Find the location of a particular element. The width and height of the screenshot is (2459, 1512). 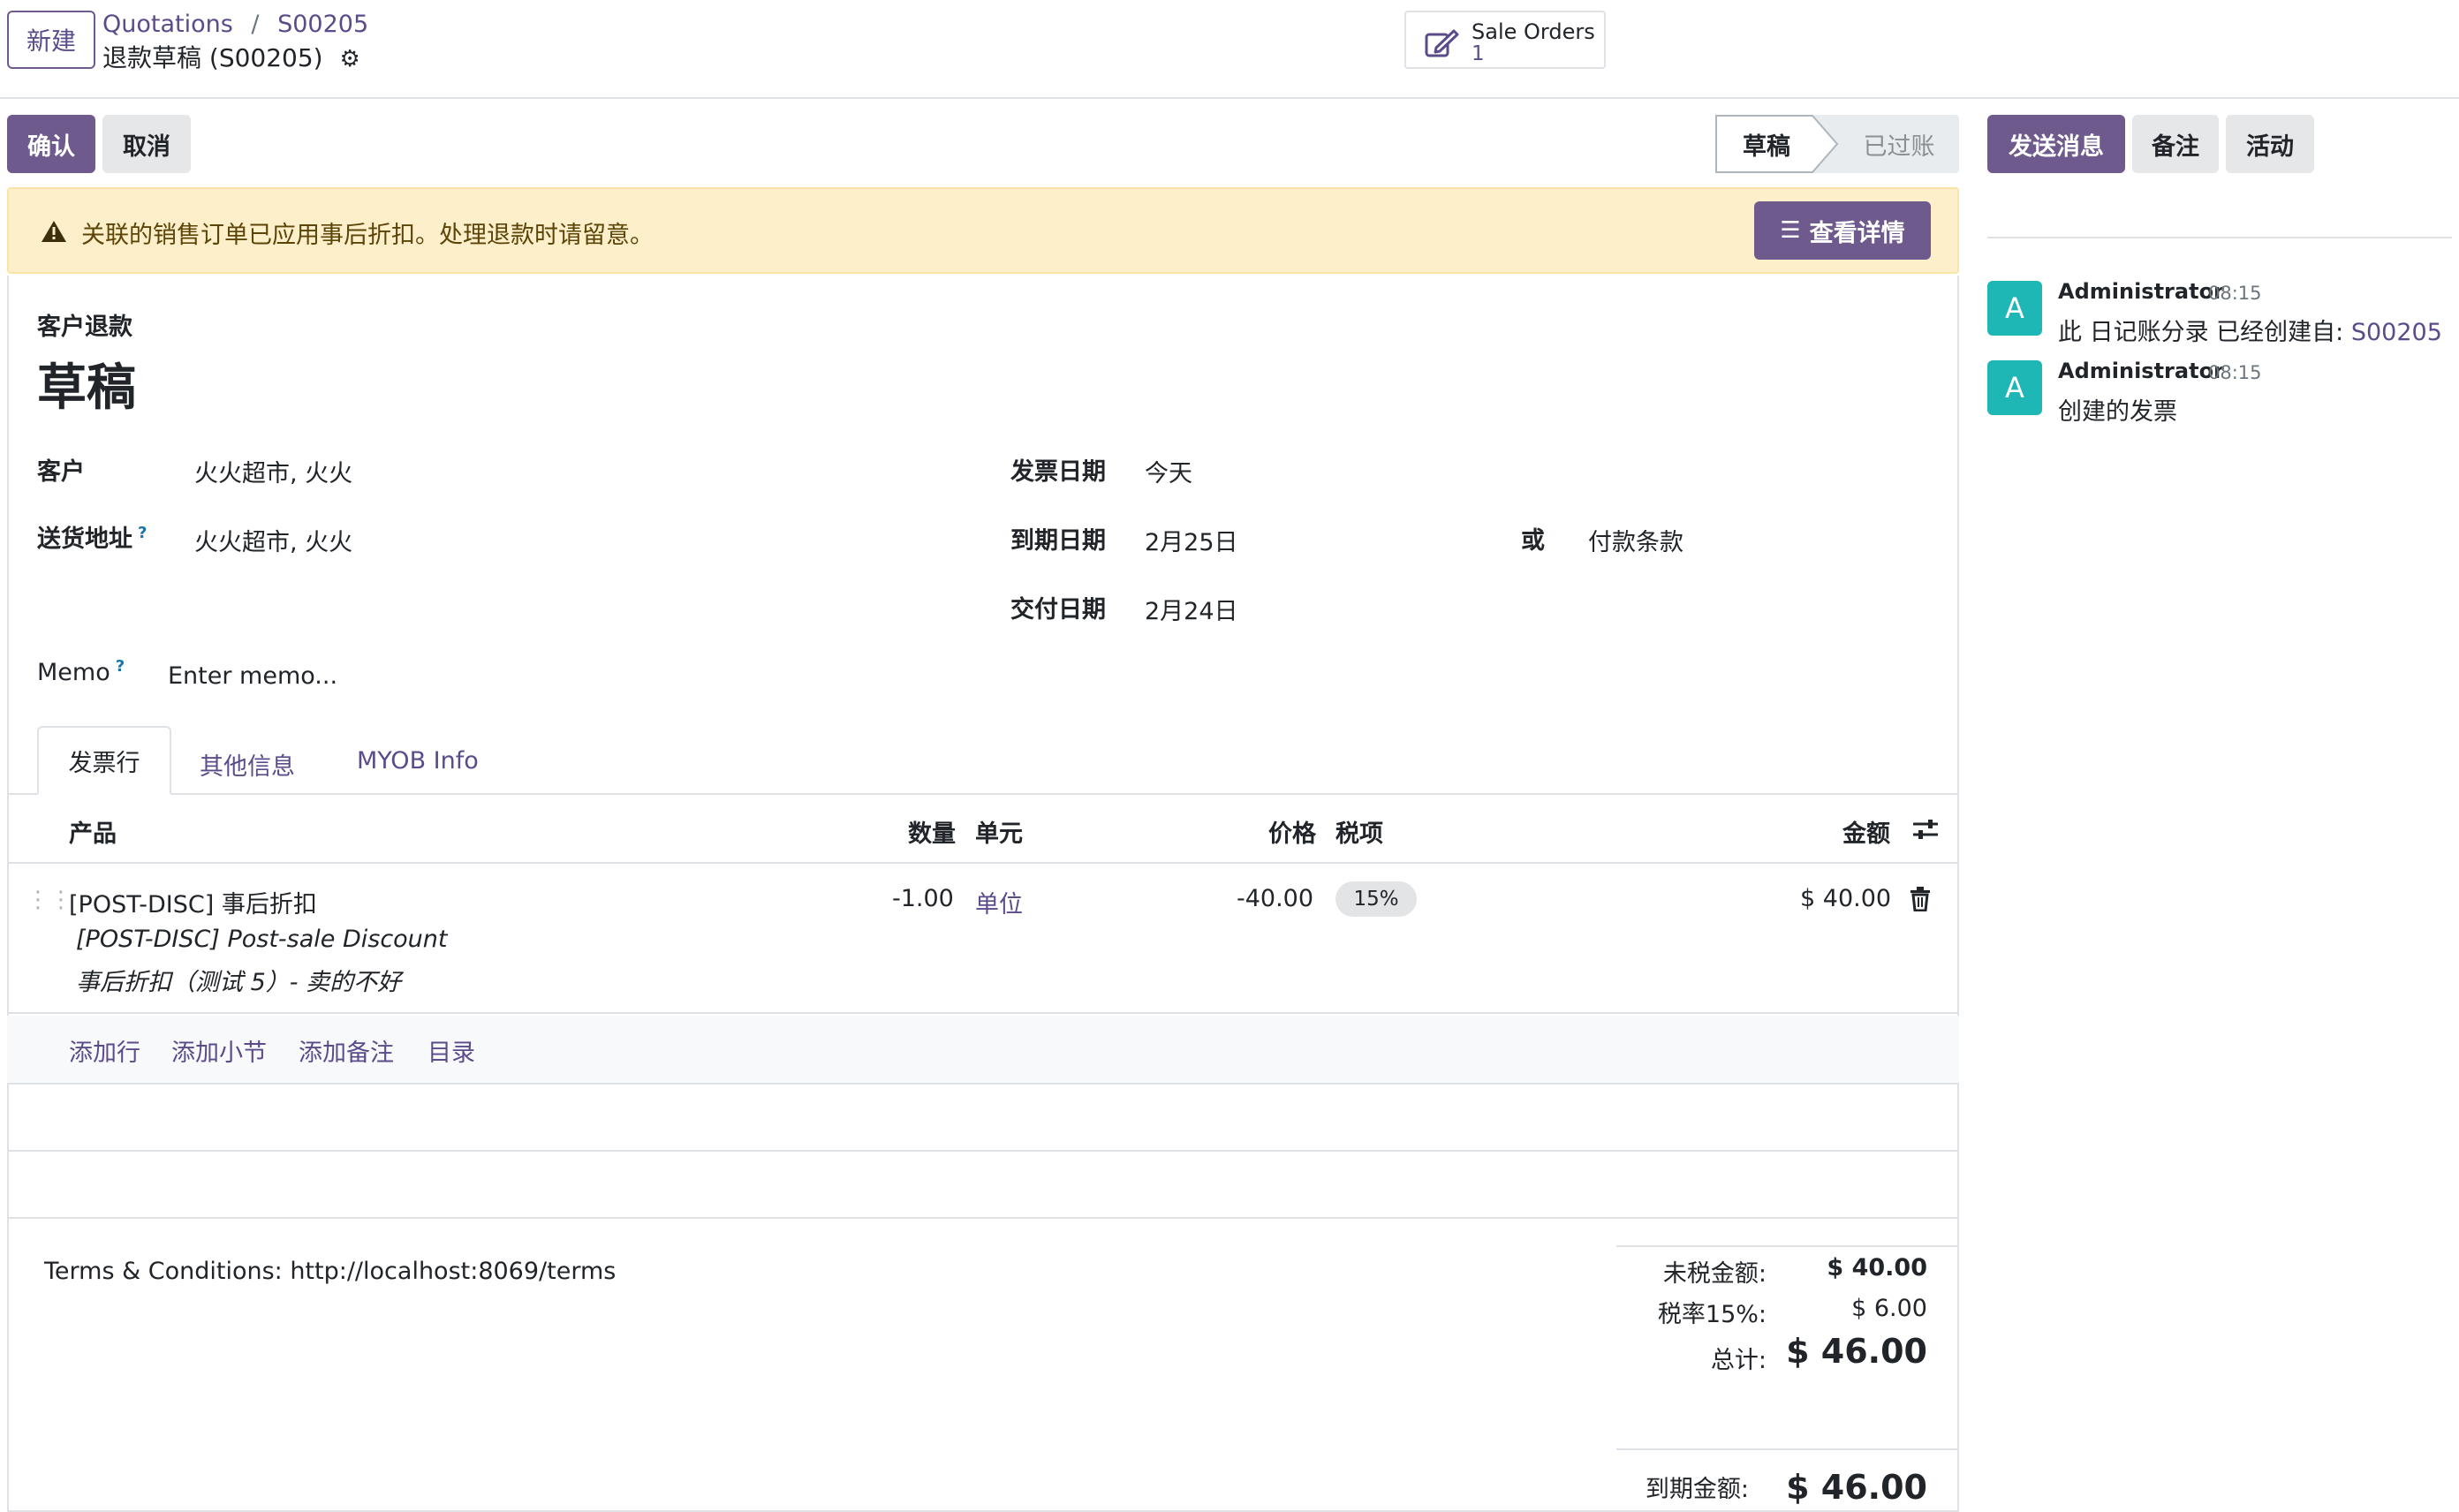

add-note-link: 添加备注 is located at coordinates (346, 1050).